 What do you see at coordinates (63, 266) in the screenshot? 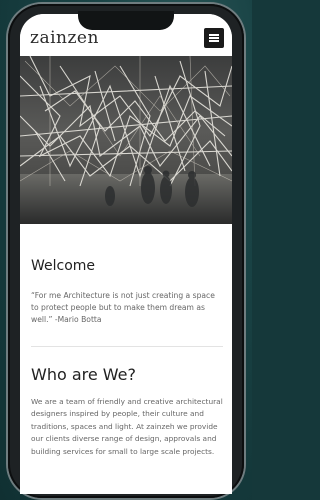
I see `welcome-heading: Welcome` at bounding box center [63, 266].